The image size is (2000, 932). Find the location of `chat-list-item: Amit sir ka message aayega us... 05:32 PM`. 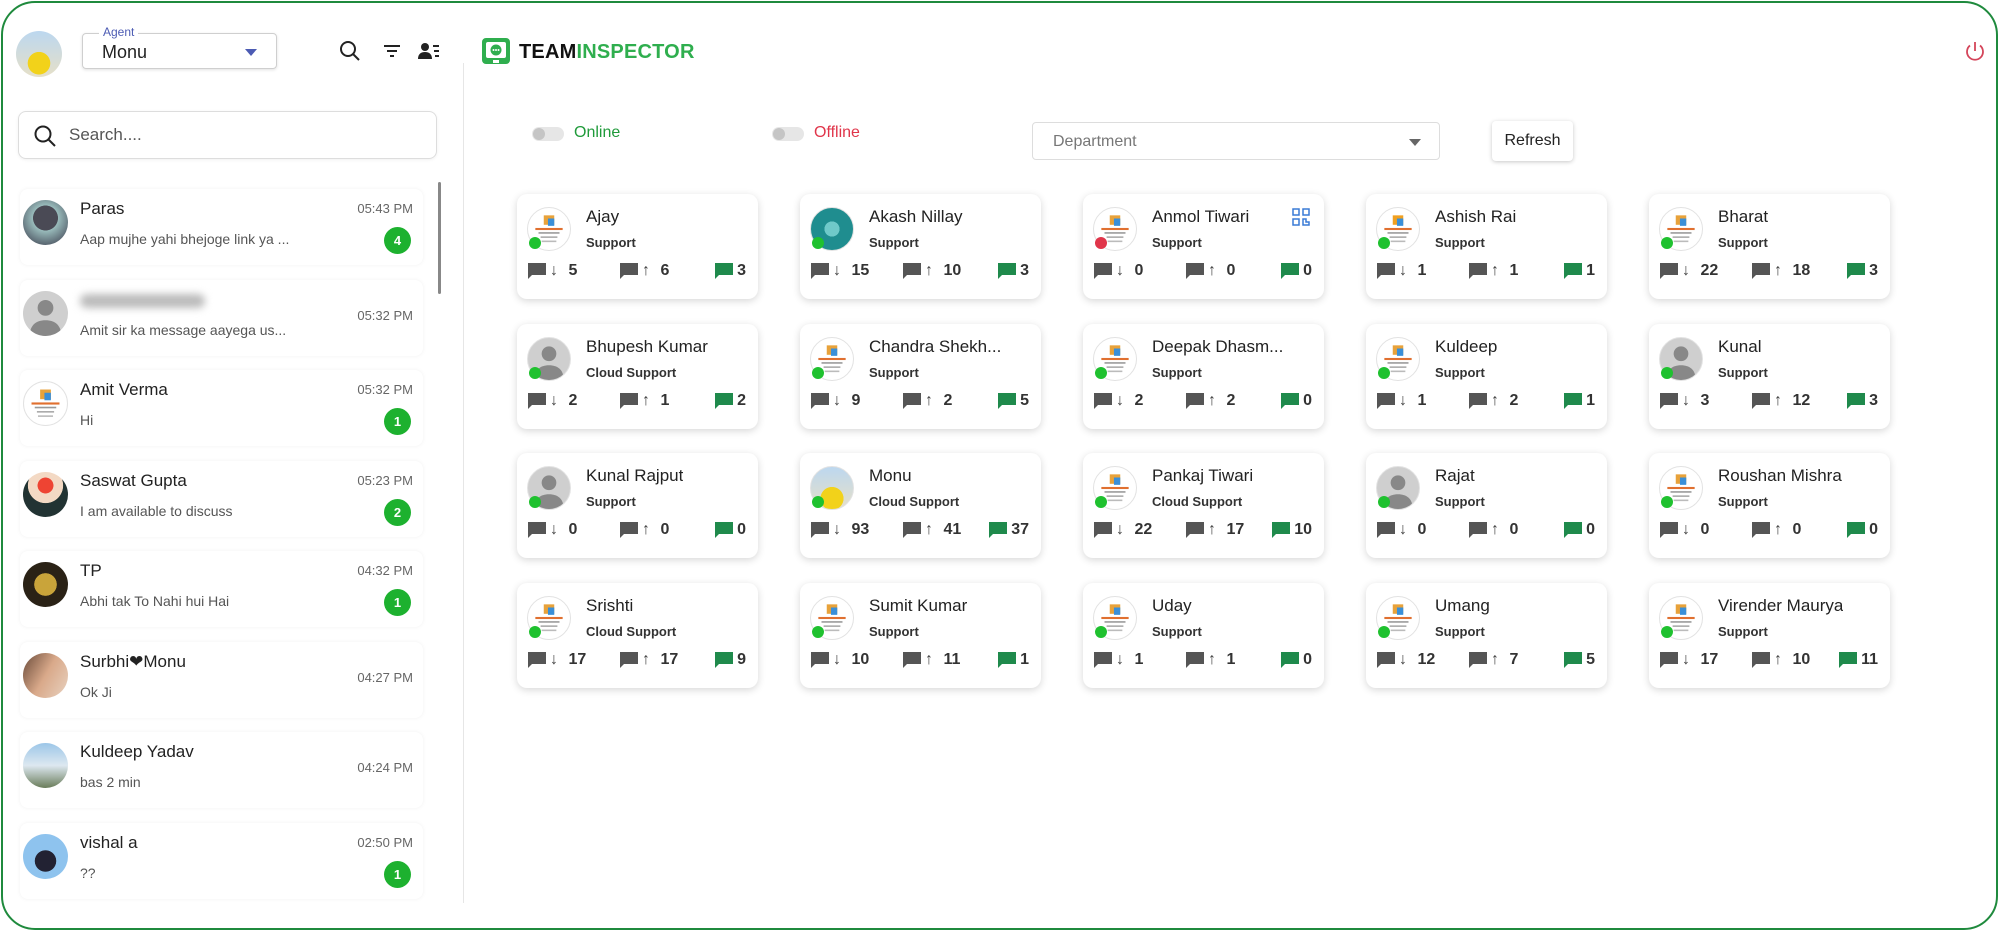

chat-list-item: Amit sir ka message aayega us... 05:32 PM is located at coordinates (221, 317).